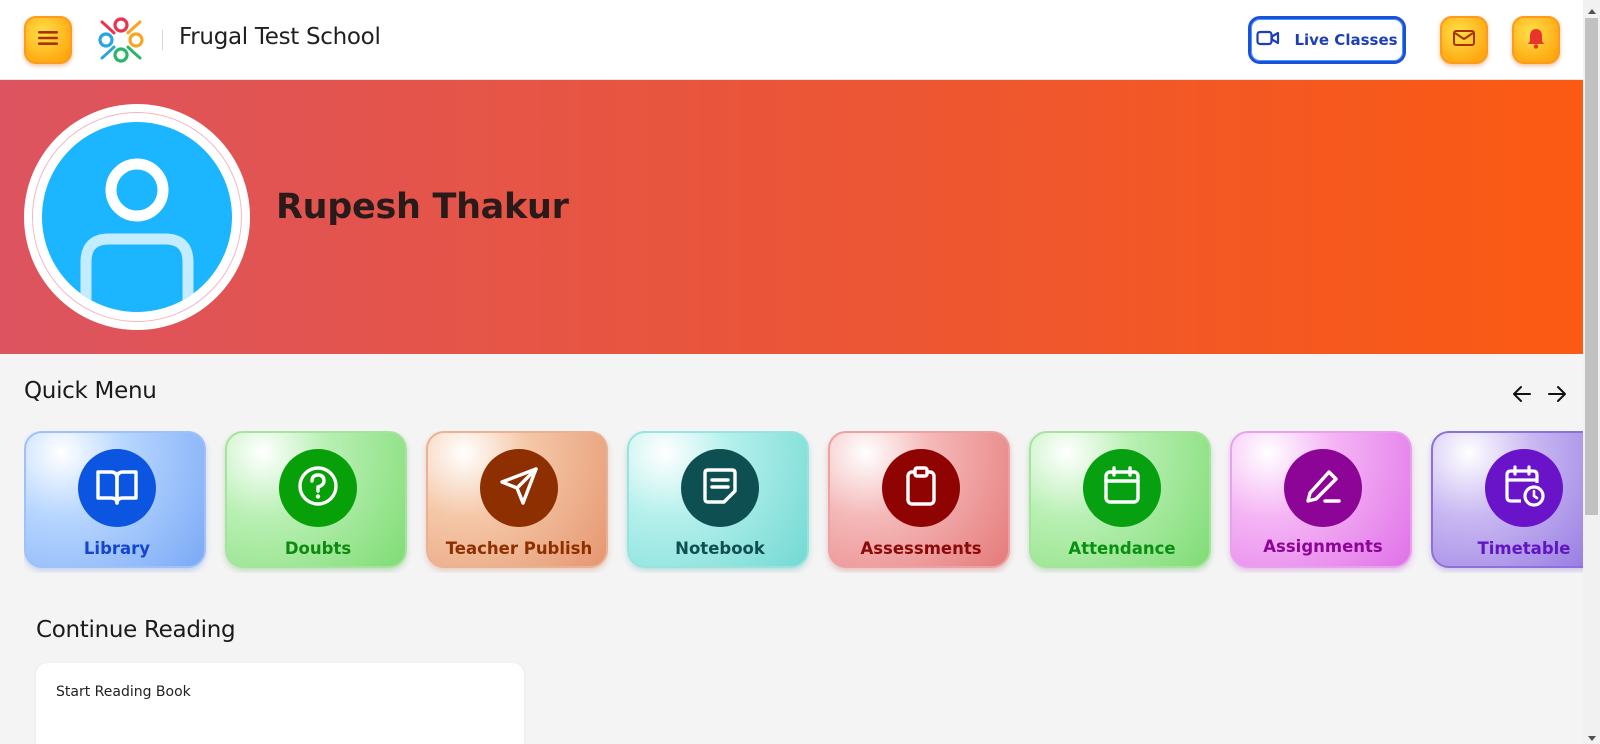  I want to click on calendar-clock-icon, so click(1524, 488).